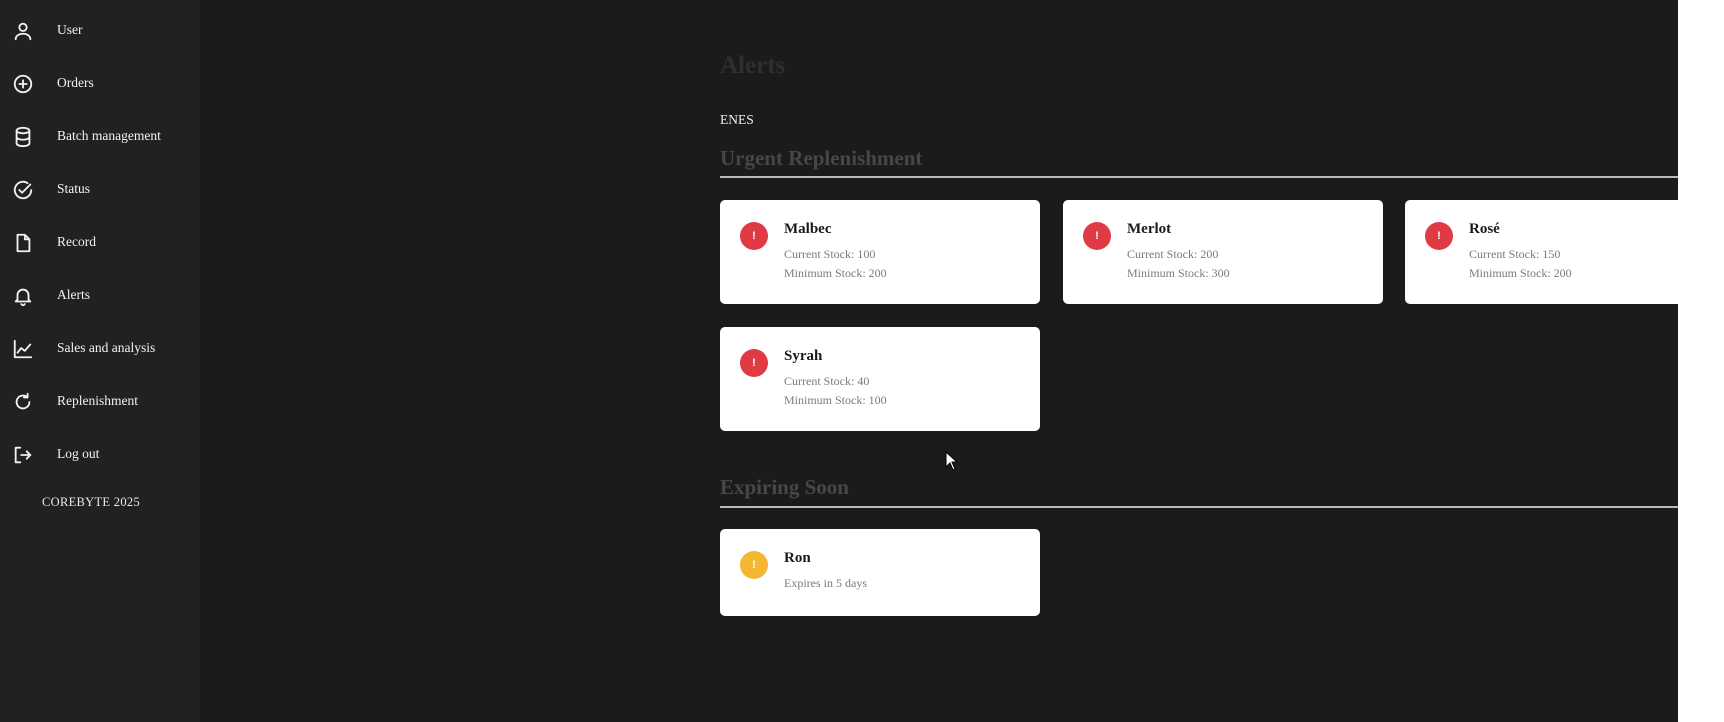 This screenshot has height=722, width=1724. I want to click on refresh-icon, so click(23, 402).